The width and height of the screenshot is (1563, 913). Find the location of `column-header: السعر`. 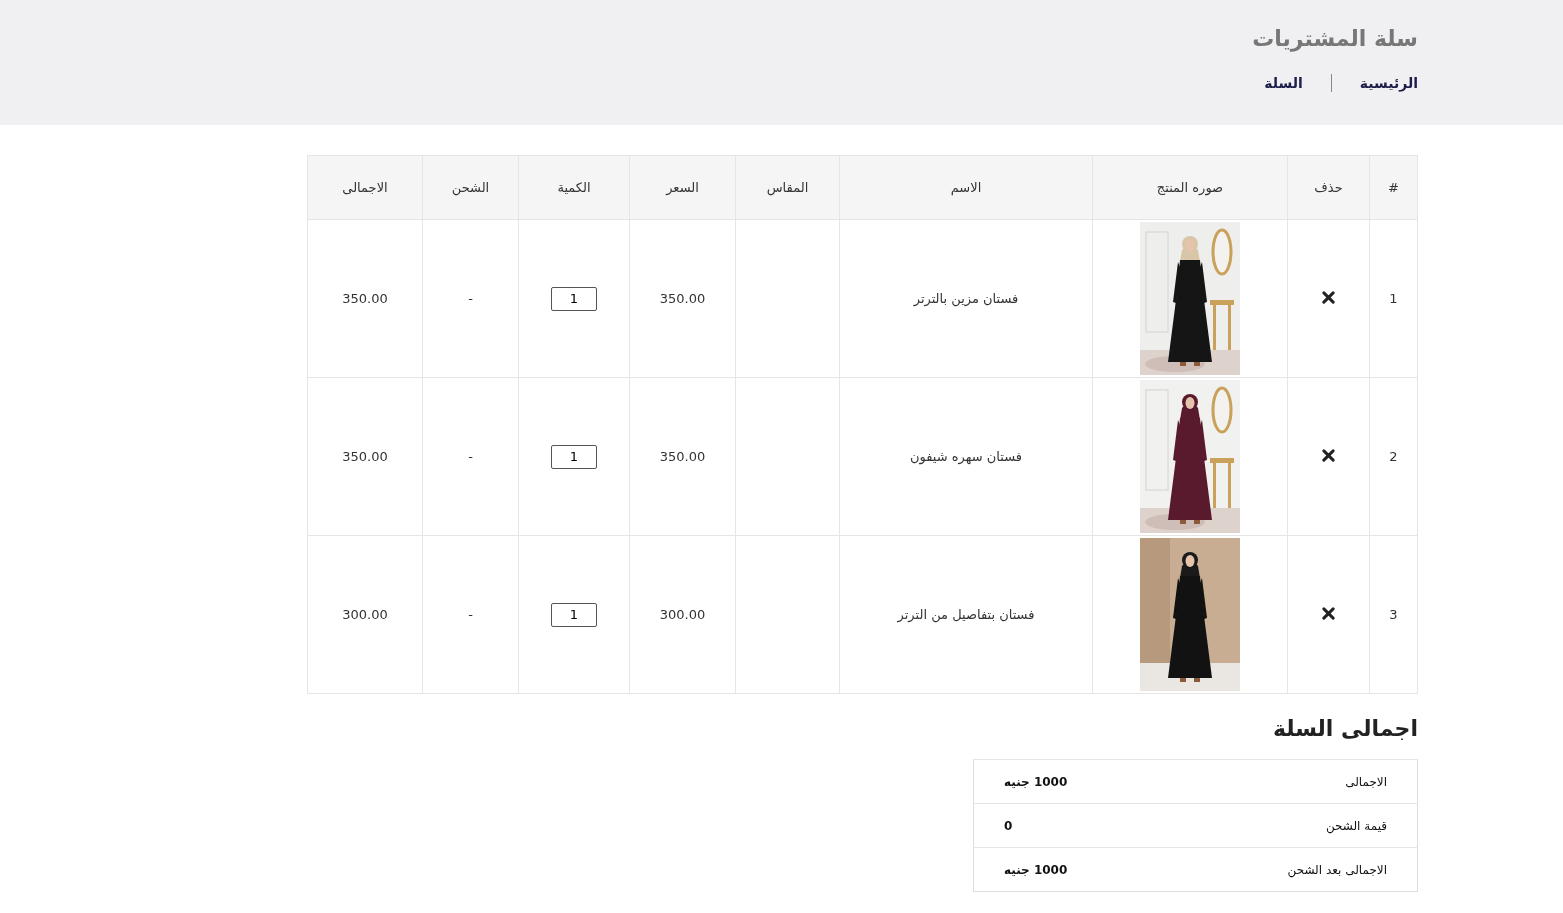

column-header: السعر is located at coordinates (682, 187).